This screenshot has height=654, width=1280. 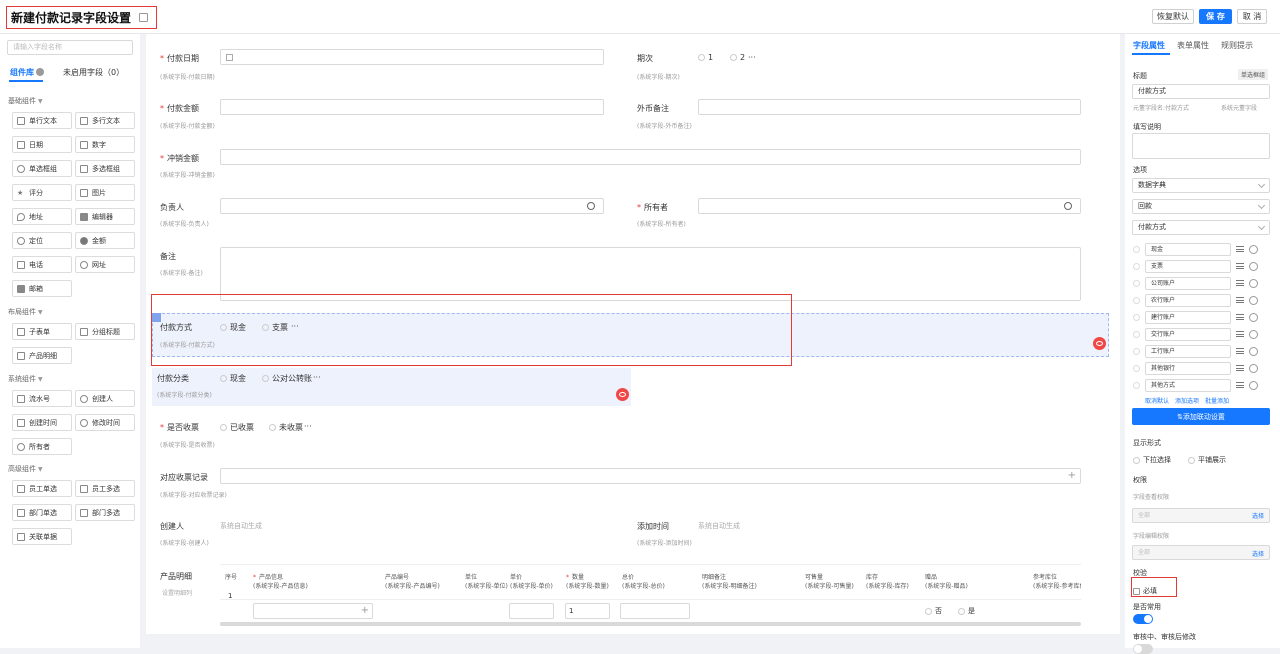 What do you see at coordinates (25, 312) in the screenshot?
I see `group-title-layout: 布局组件 ▼` at bounding box center [25, 312].